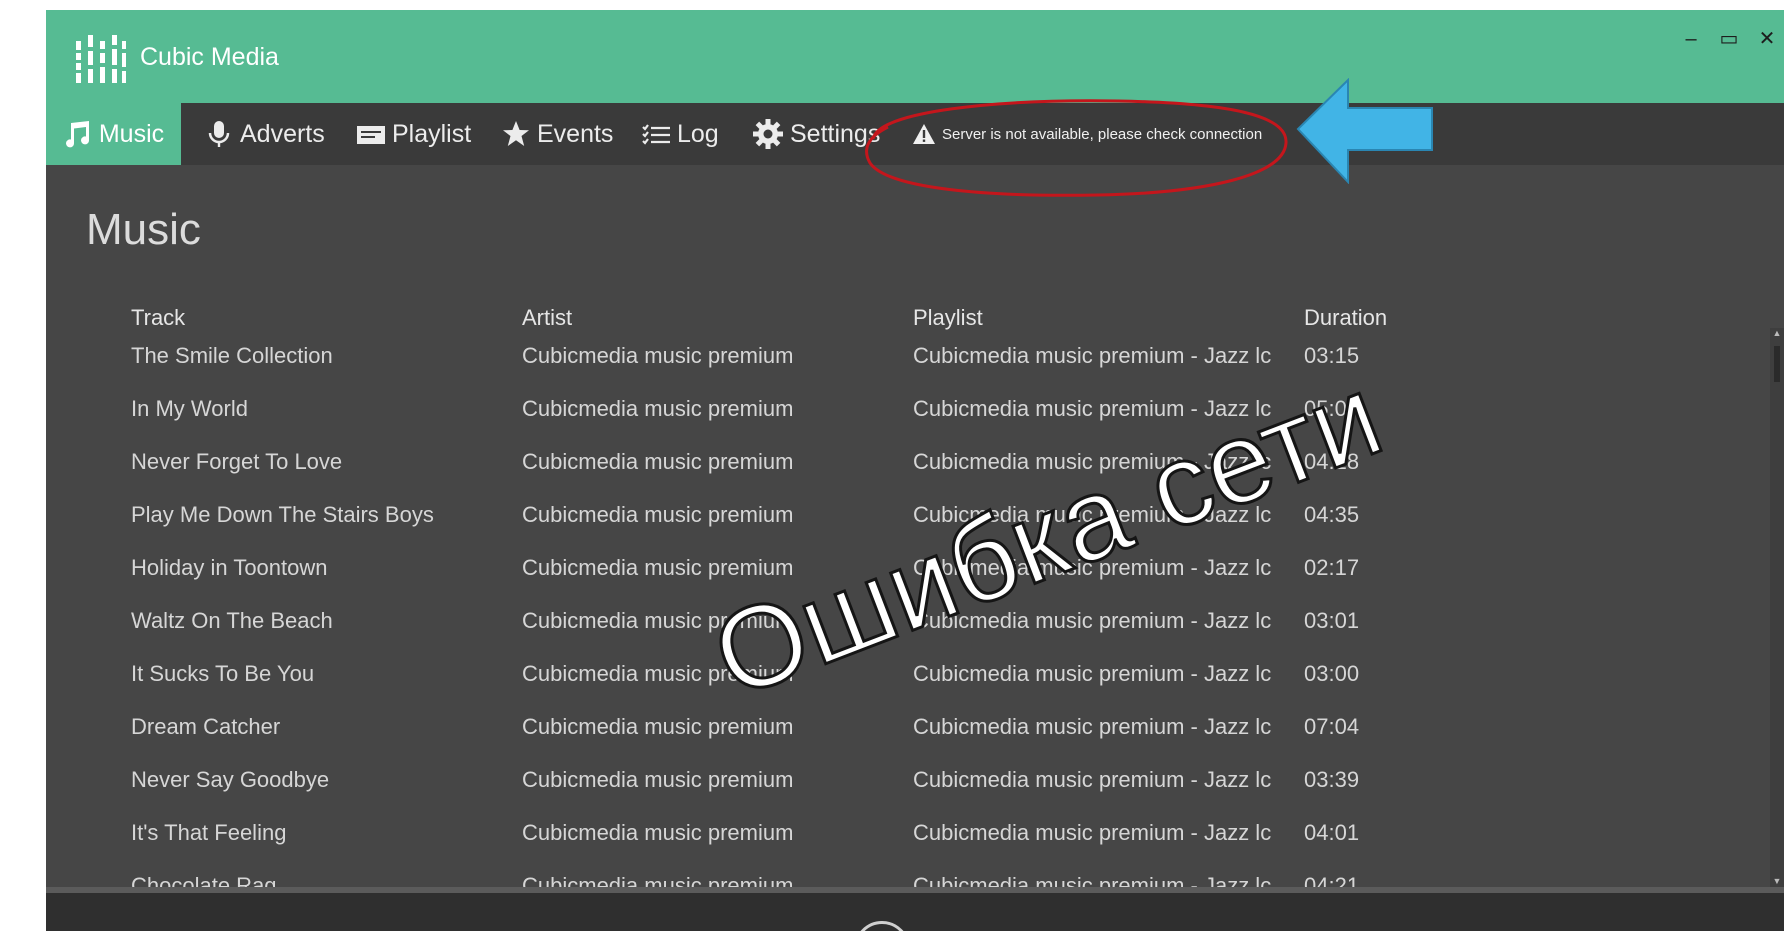 The image size is (1784, 931). What do you see at coordinates (189, 408) in the screenshot?
I see `track-cell: In My World` at bounding box center [189, 408].